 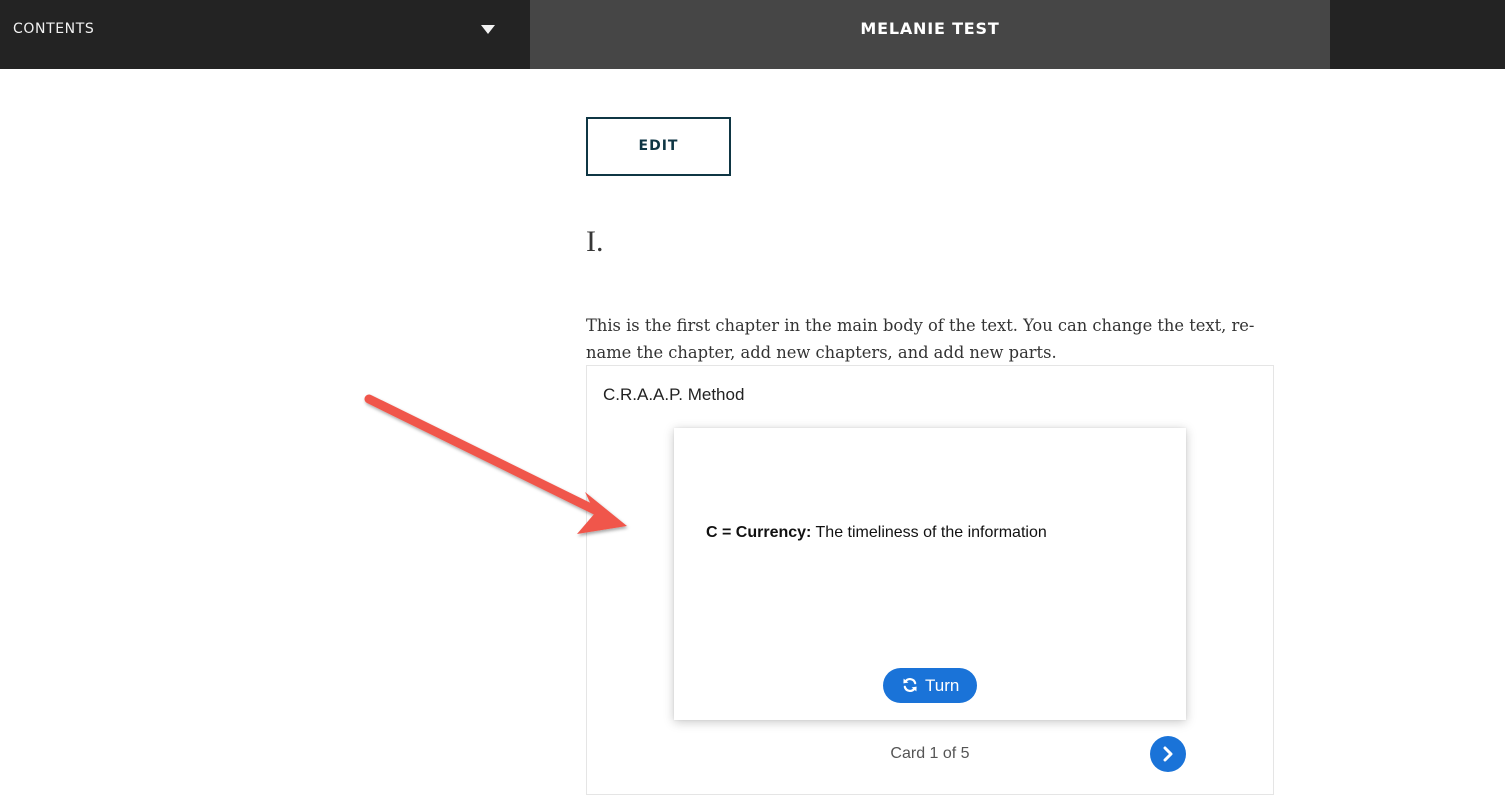 I want to click on book-title-bar: MELANIE TEST, so click(x=930, y=34).